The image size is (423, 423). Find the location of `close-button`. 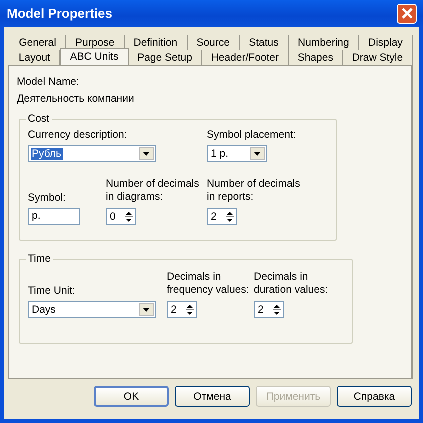

close-button is located at coordinates (407, 14).